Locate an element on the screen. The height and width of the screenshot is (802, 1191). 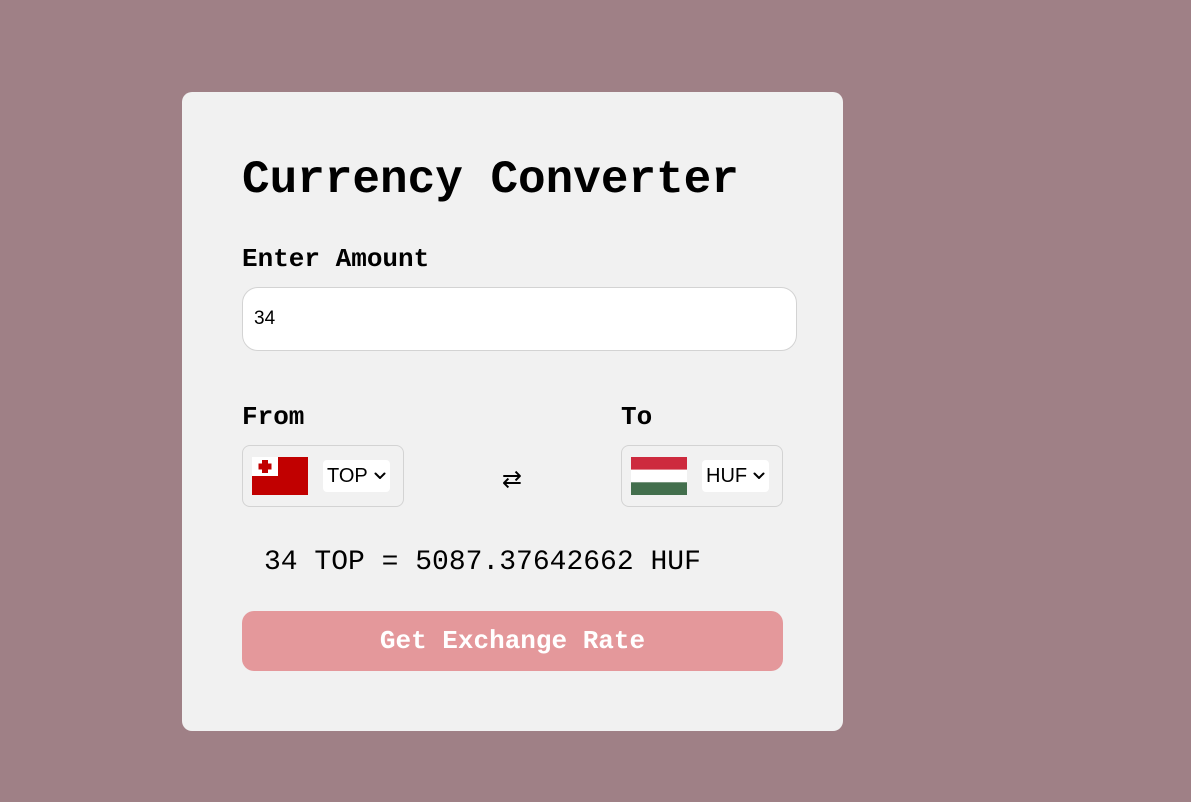
from-label: From is located at coordinates (273, 417).